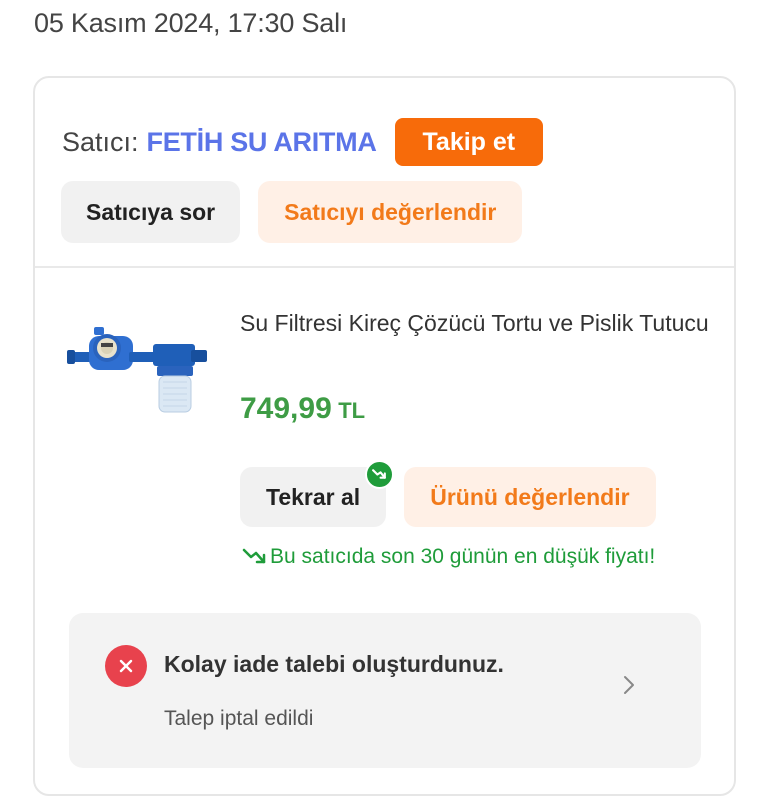 Image resolution: width=768 pixels, height=796 pixels. Describe the element at coordinates (629, 685) in the screenshot. I see `chevron-right-icon` at that location.